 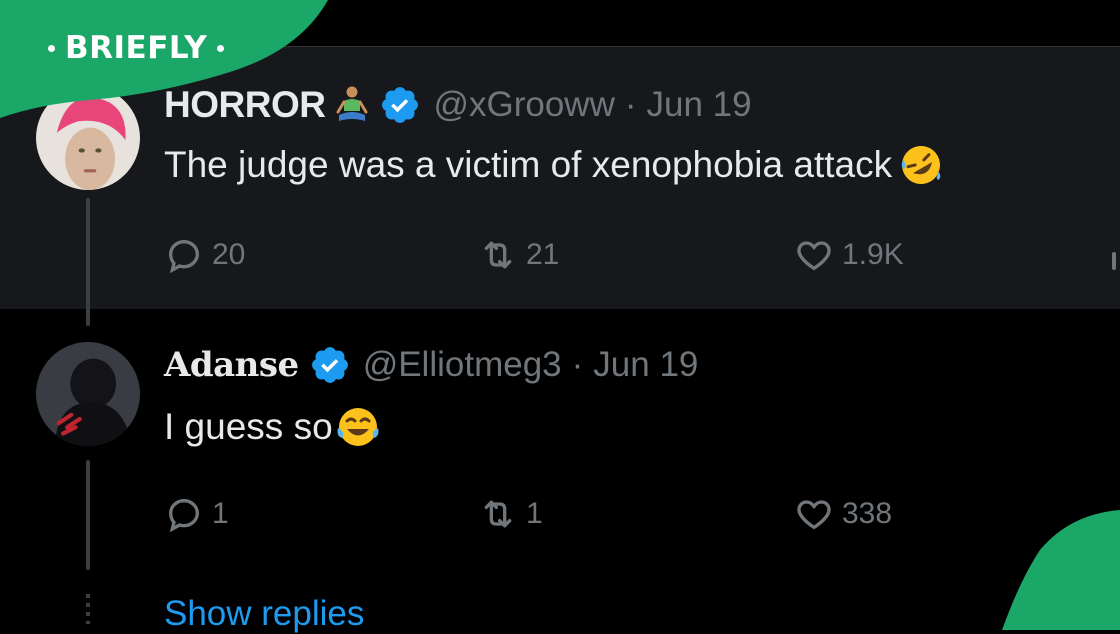 I want to click on reply-count: 20, so click(x=229, y=254).